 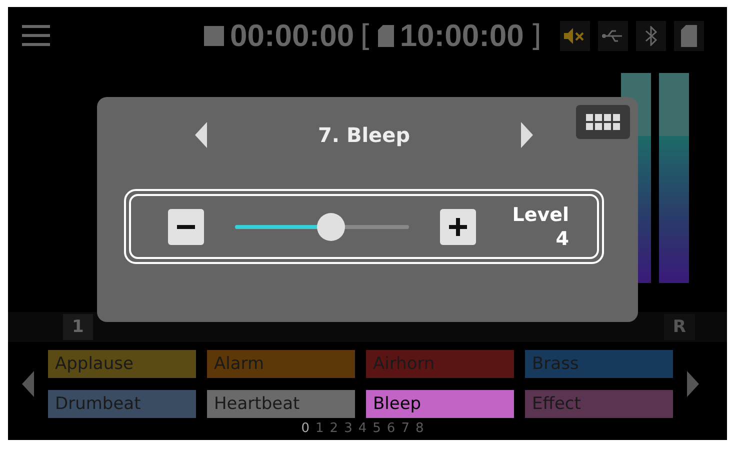 I want to click on level-slider, so click(x=322, y=226).